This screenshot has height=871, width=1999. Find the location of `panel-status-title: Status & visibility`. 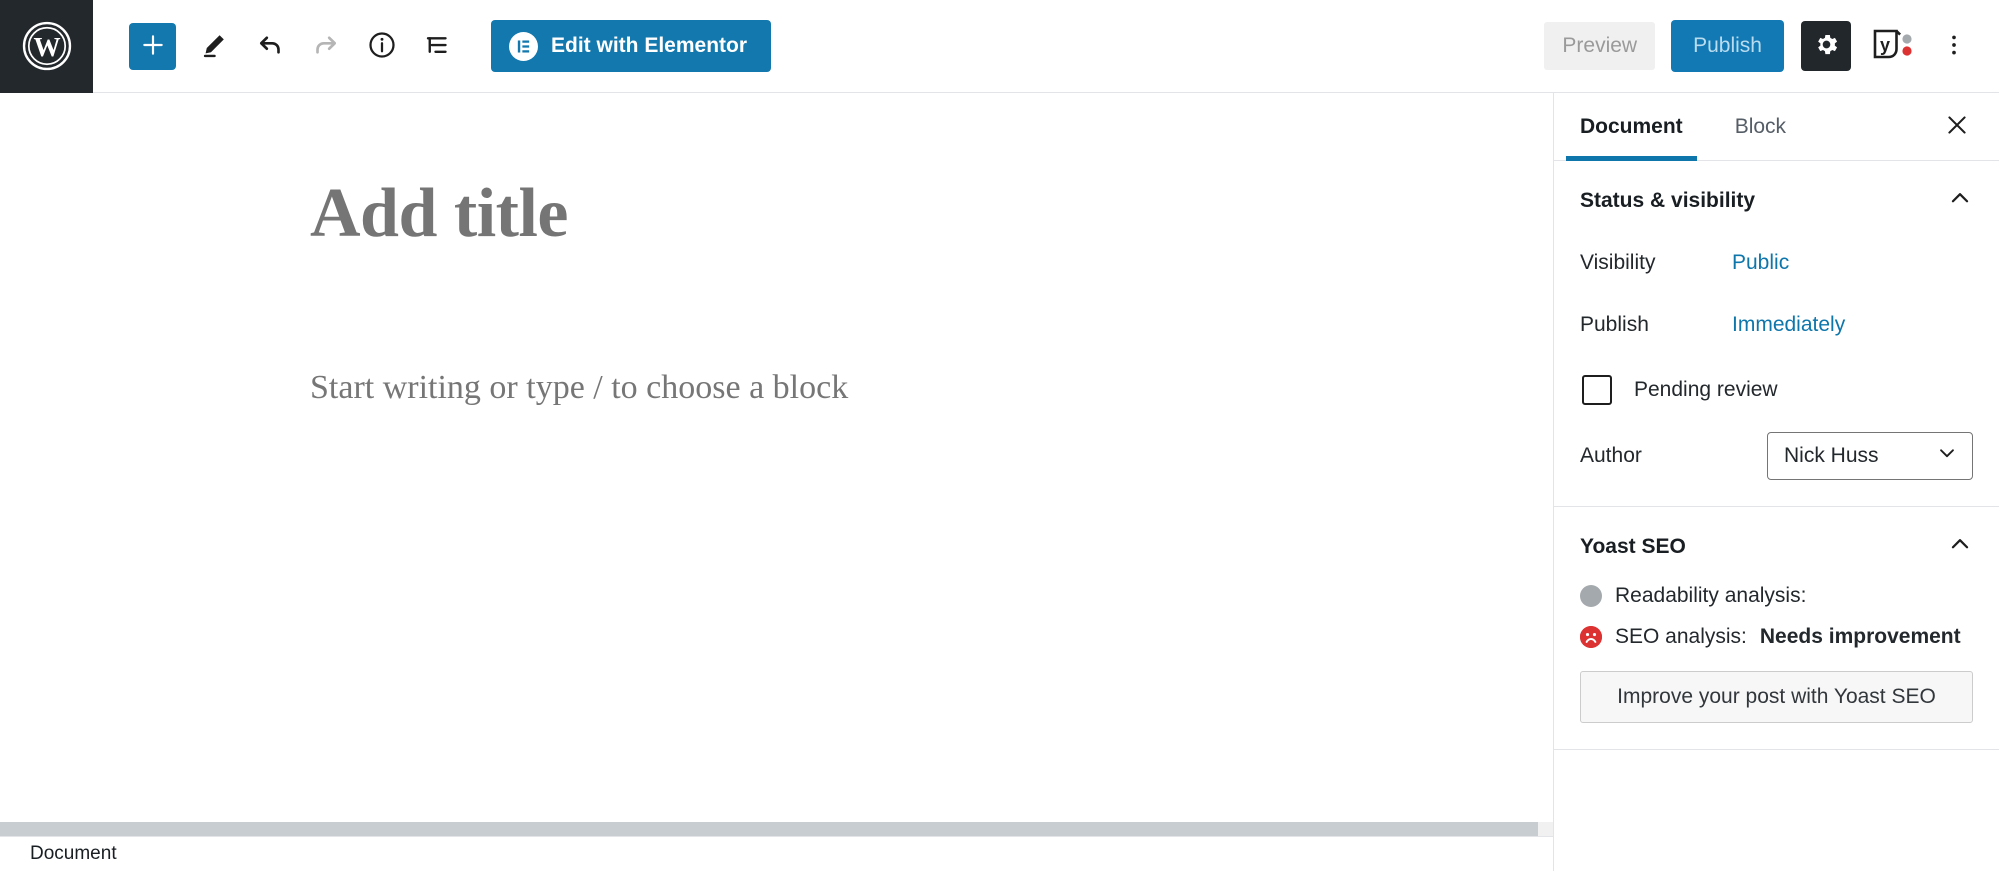

panel-status-title: Status & visibility is located at coordinates (1668, 200).